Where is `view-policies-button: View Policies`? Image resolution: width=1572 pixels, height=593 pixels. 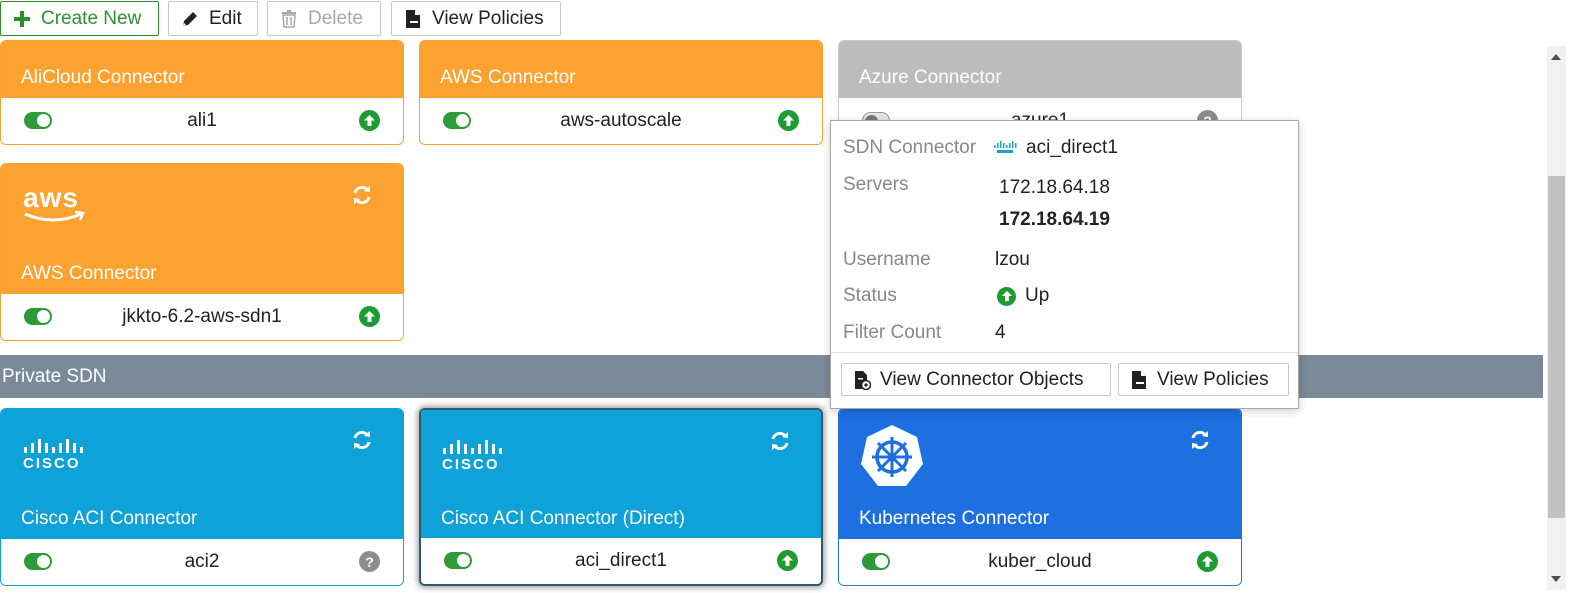 view-policies-button: View Policies is located at coordinates (476, 18).